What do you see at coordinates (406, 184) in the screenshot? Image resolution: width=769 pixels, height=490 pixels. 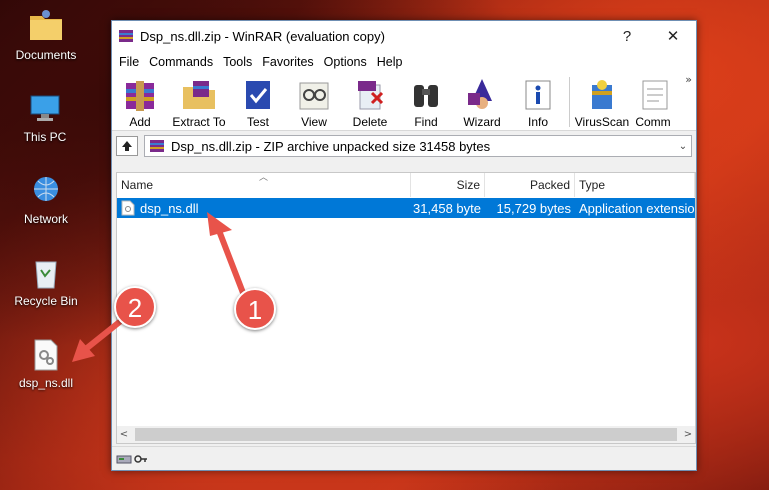 I see `column-headers: ︿ Name Size Packed Type` at bounding box center [406, 184].